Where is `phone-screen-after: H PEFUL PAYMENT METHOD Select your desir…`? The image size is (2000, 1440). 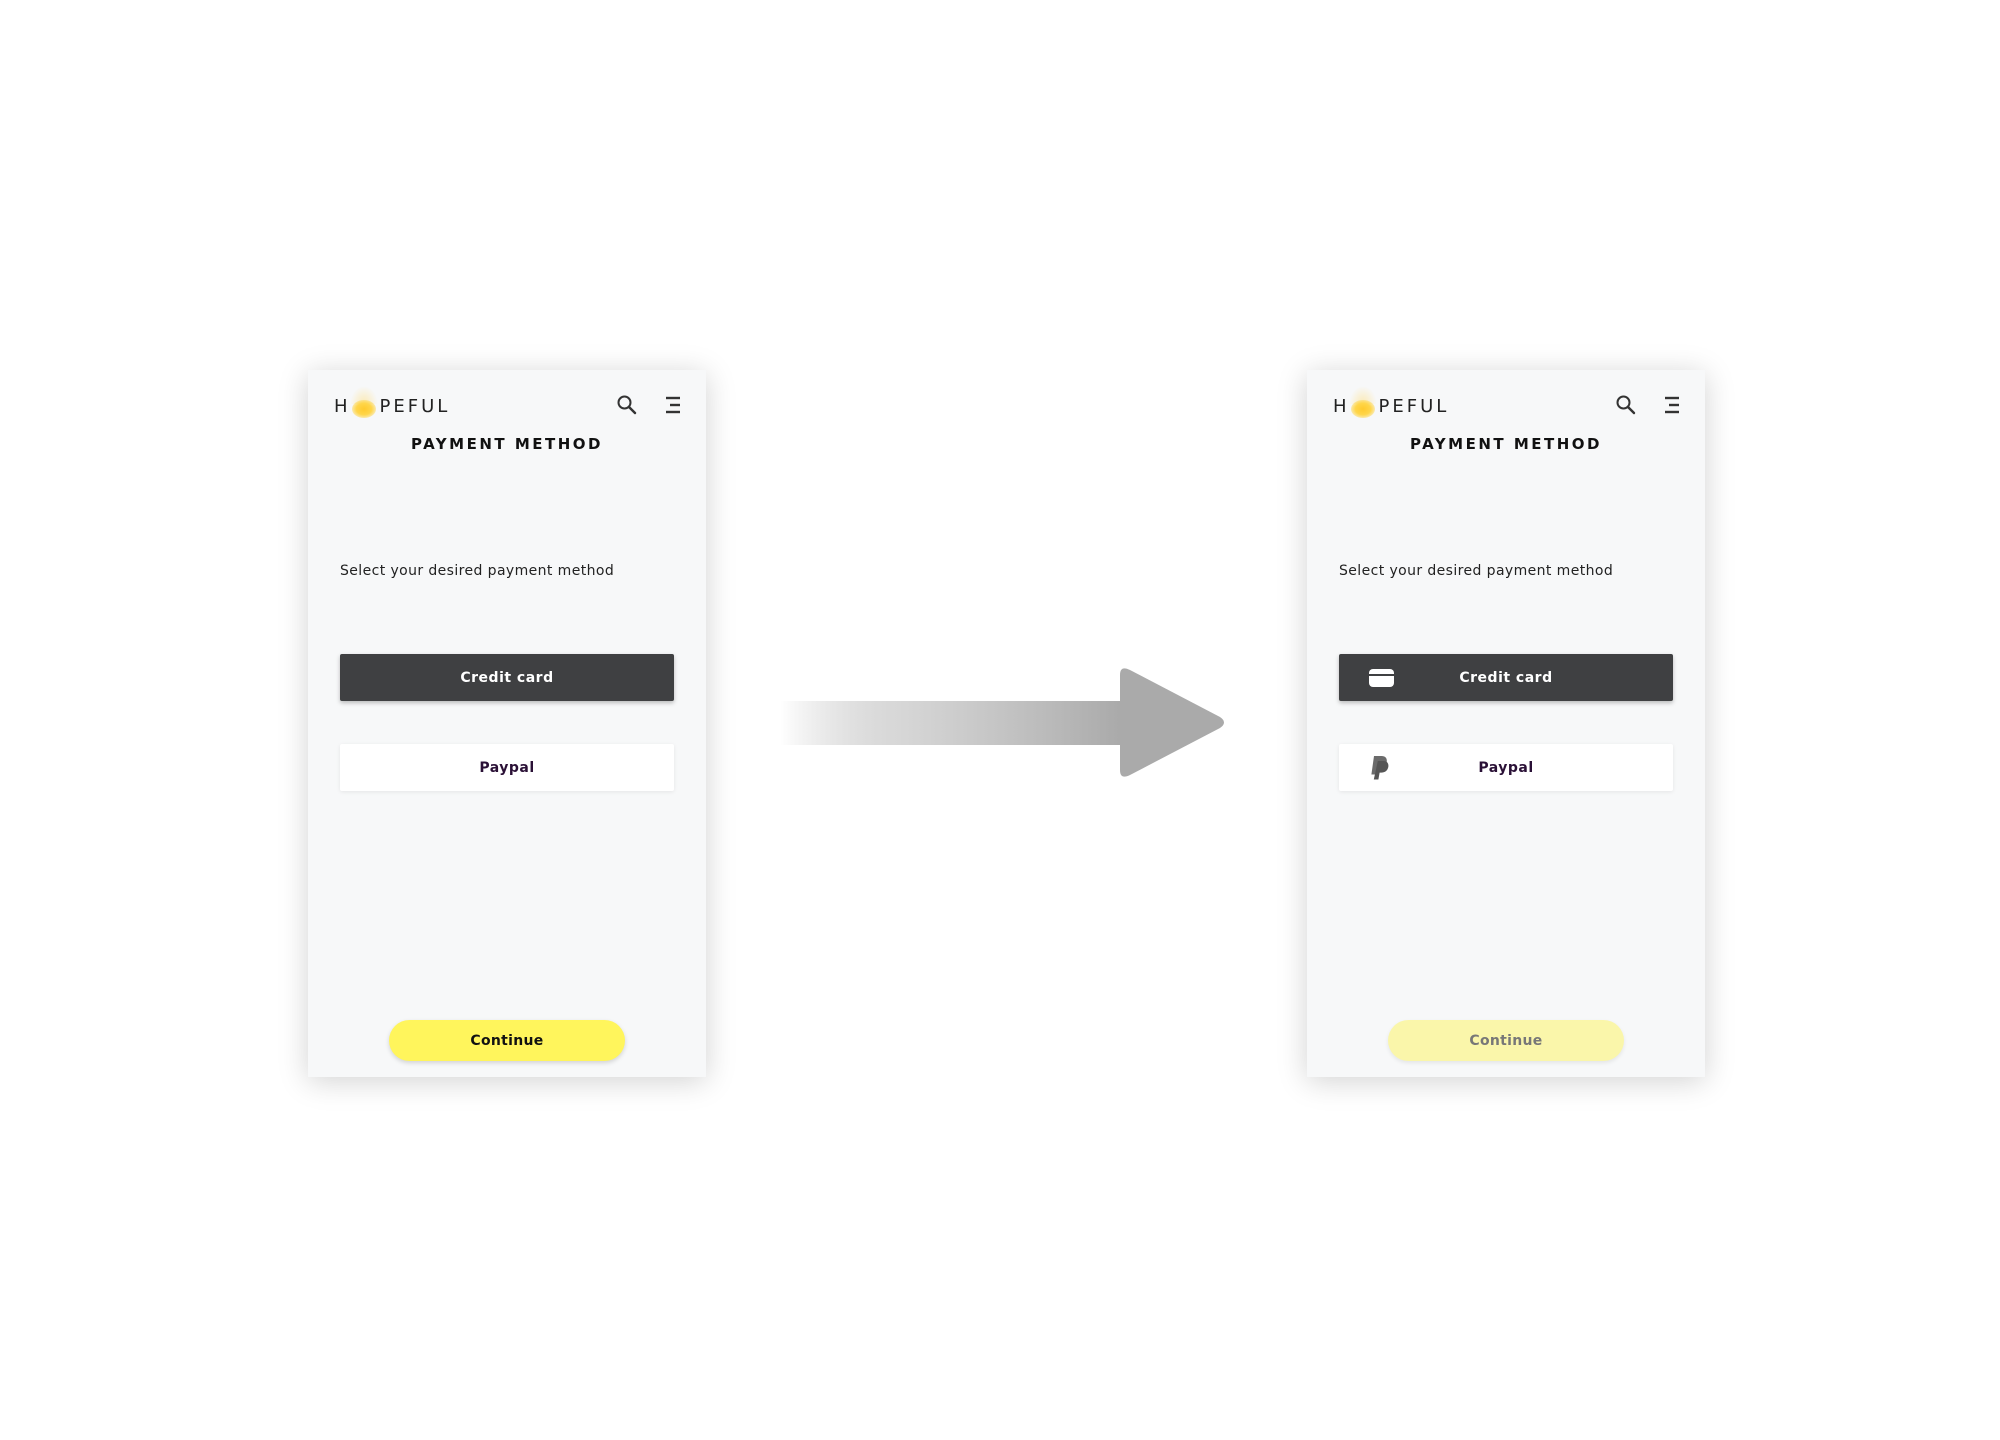
phone-screen-after: H PEFUL PAYMENT METHOD Select your desir… is located at coordinates (1506, 723).